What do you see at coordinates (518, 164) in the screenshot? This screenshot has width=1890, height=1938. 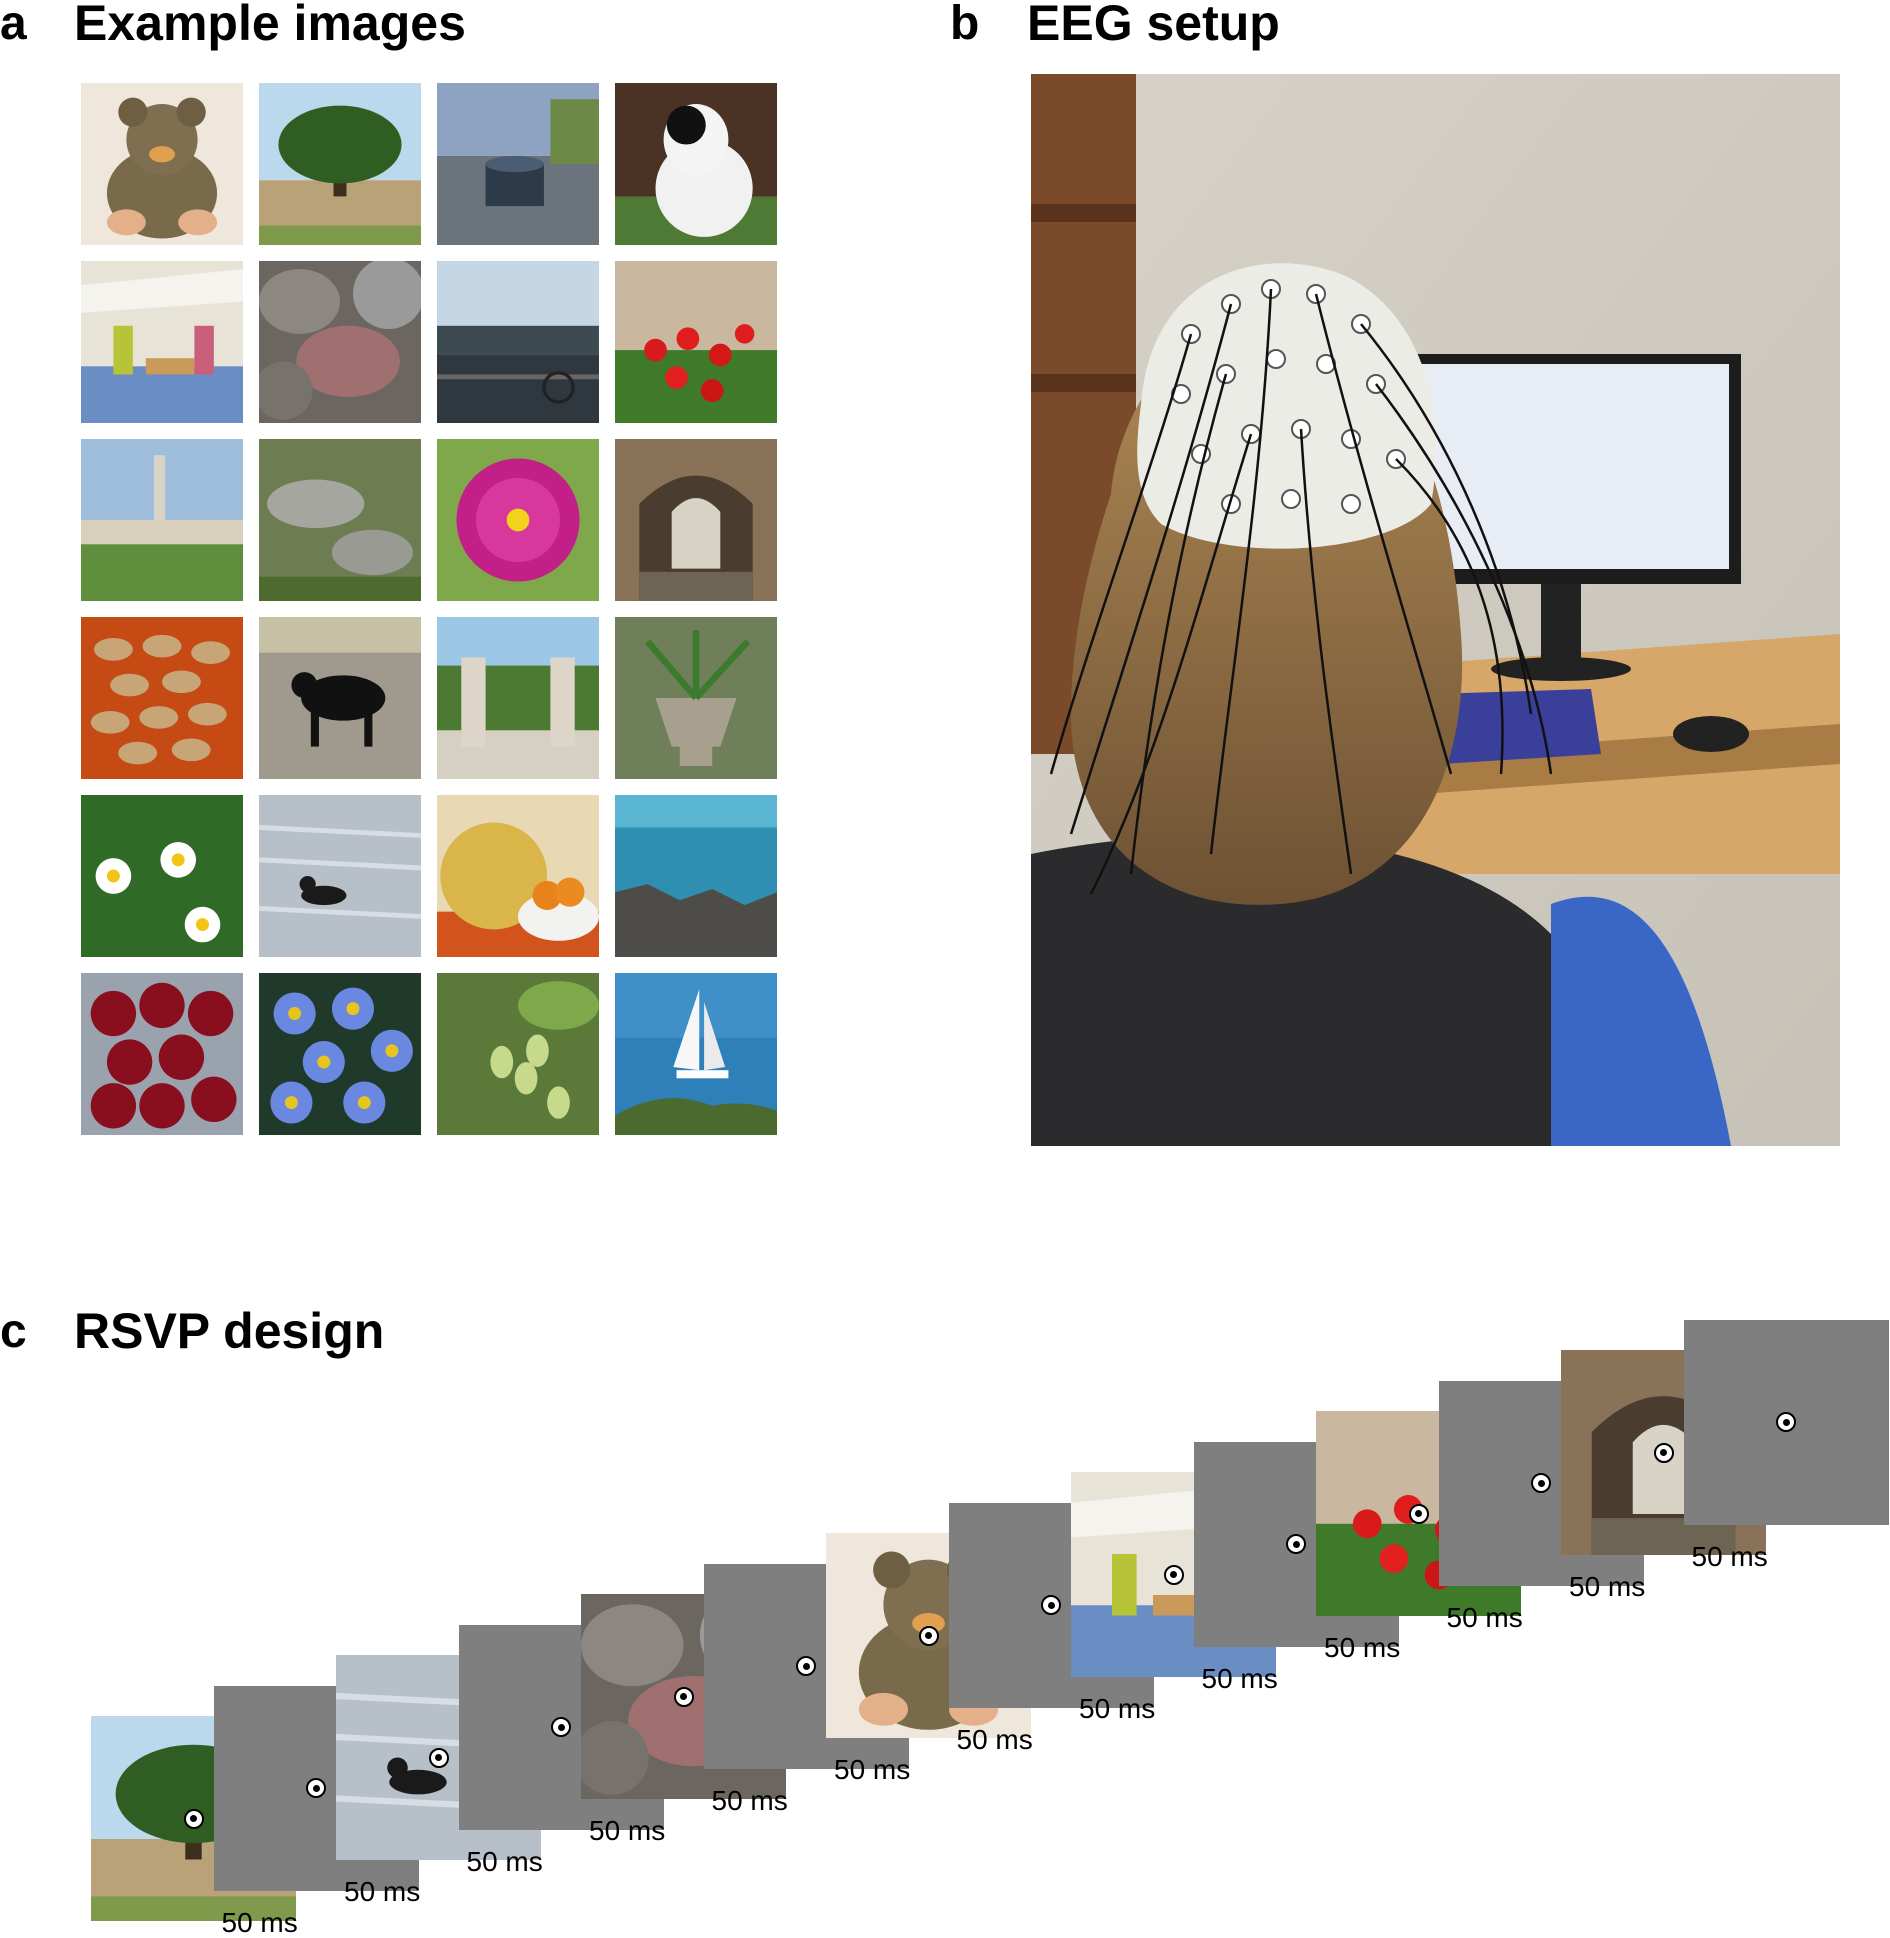 I see `example-image-bollard-by-water` at bounding box center [518, 164].